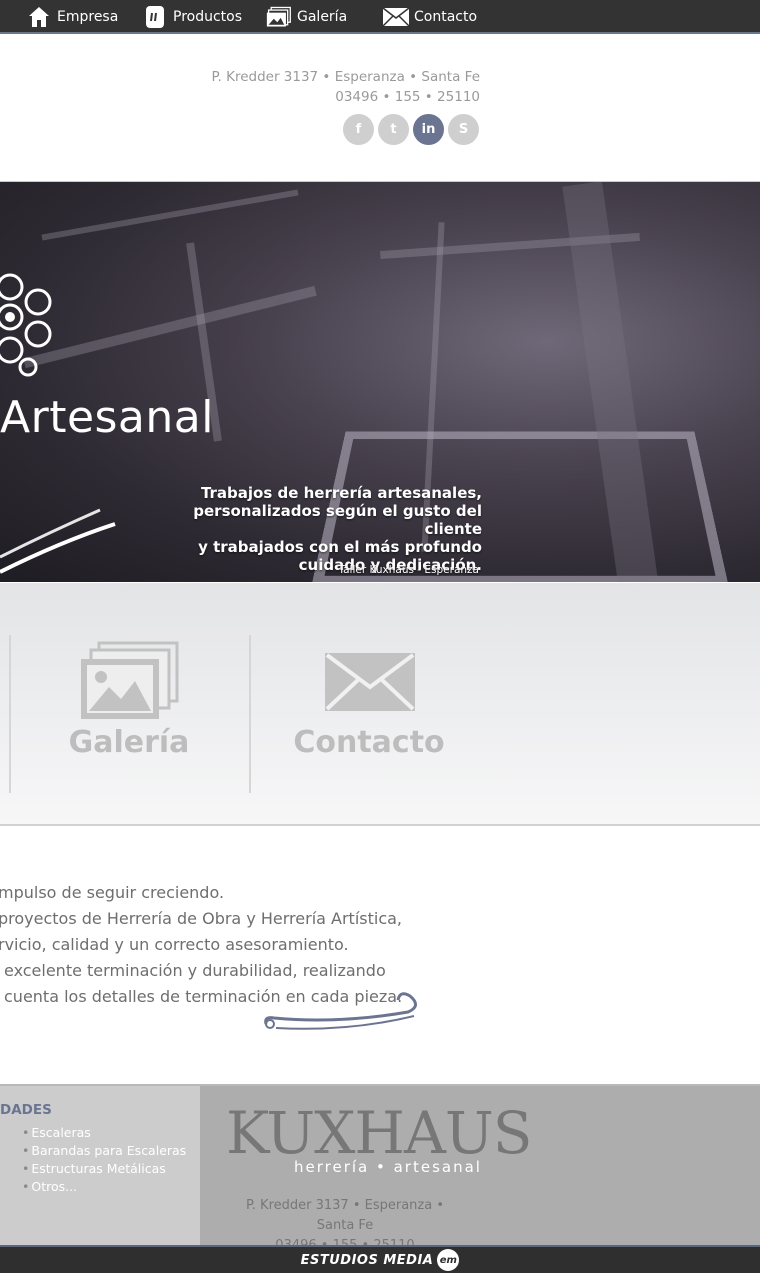 This screenshot has width=760, height=1273. What do you see at coordinates (463, 129) in the screenshot?
I see `skype-icon: S` at bounding box center [463, 129].